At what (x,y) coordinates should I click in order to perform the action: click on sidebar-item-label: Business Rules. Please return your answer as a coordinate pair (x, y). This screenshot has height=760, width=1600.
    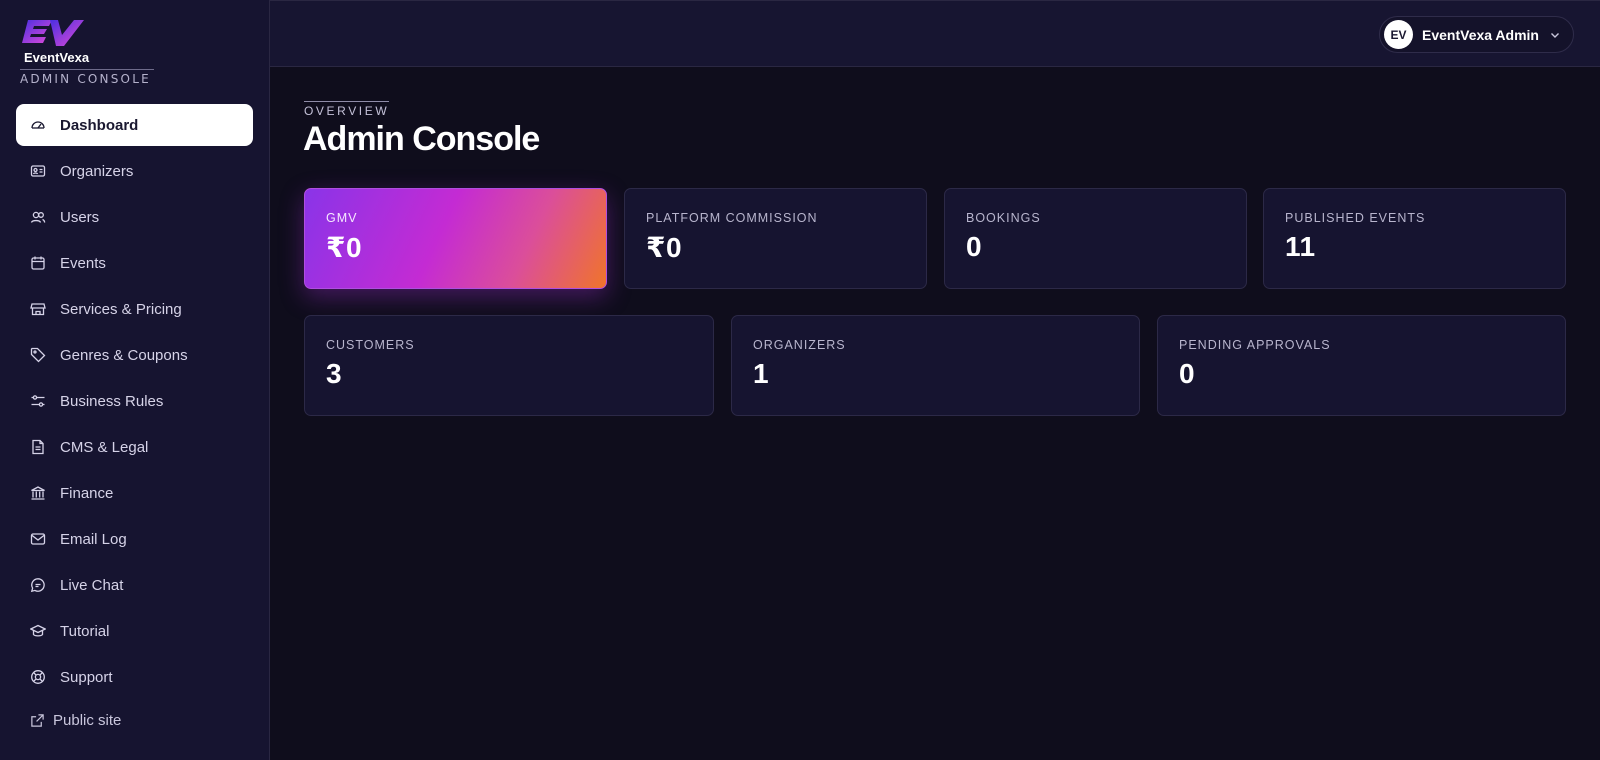
    Looking at the image, I should click on (112, 401).